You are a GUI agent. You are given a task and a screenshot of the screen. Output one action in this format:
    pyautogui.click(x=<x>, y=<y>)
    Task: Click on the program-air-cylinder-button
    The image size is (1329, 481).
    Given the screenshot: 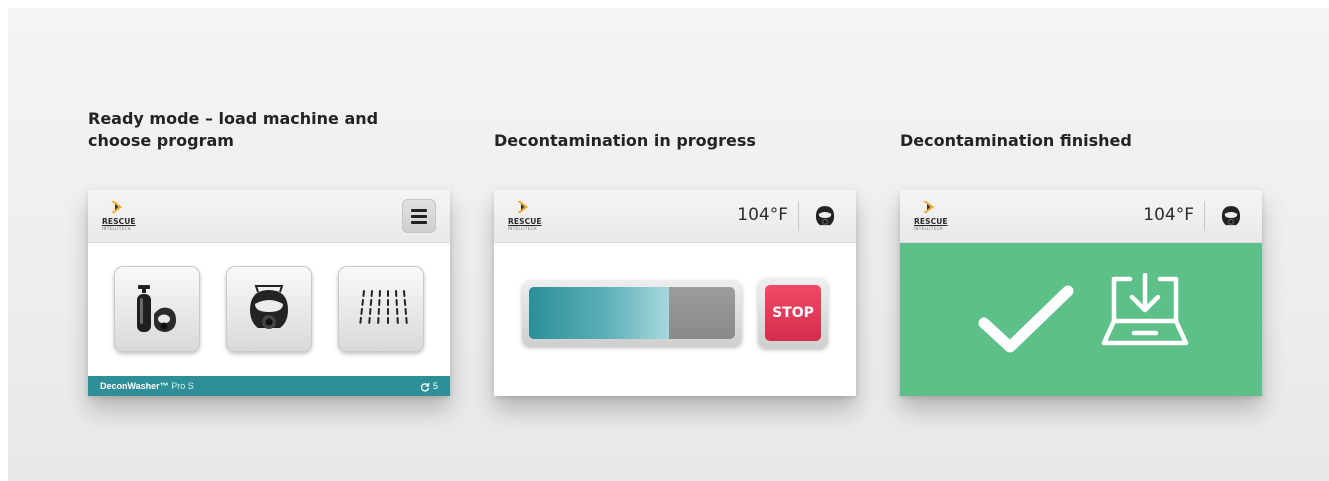 What is the action you would take?
    pyautogui.click(x=157, y=309)
    